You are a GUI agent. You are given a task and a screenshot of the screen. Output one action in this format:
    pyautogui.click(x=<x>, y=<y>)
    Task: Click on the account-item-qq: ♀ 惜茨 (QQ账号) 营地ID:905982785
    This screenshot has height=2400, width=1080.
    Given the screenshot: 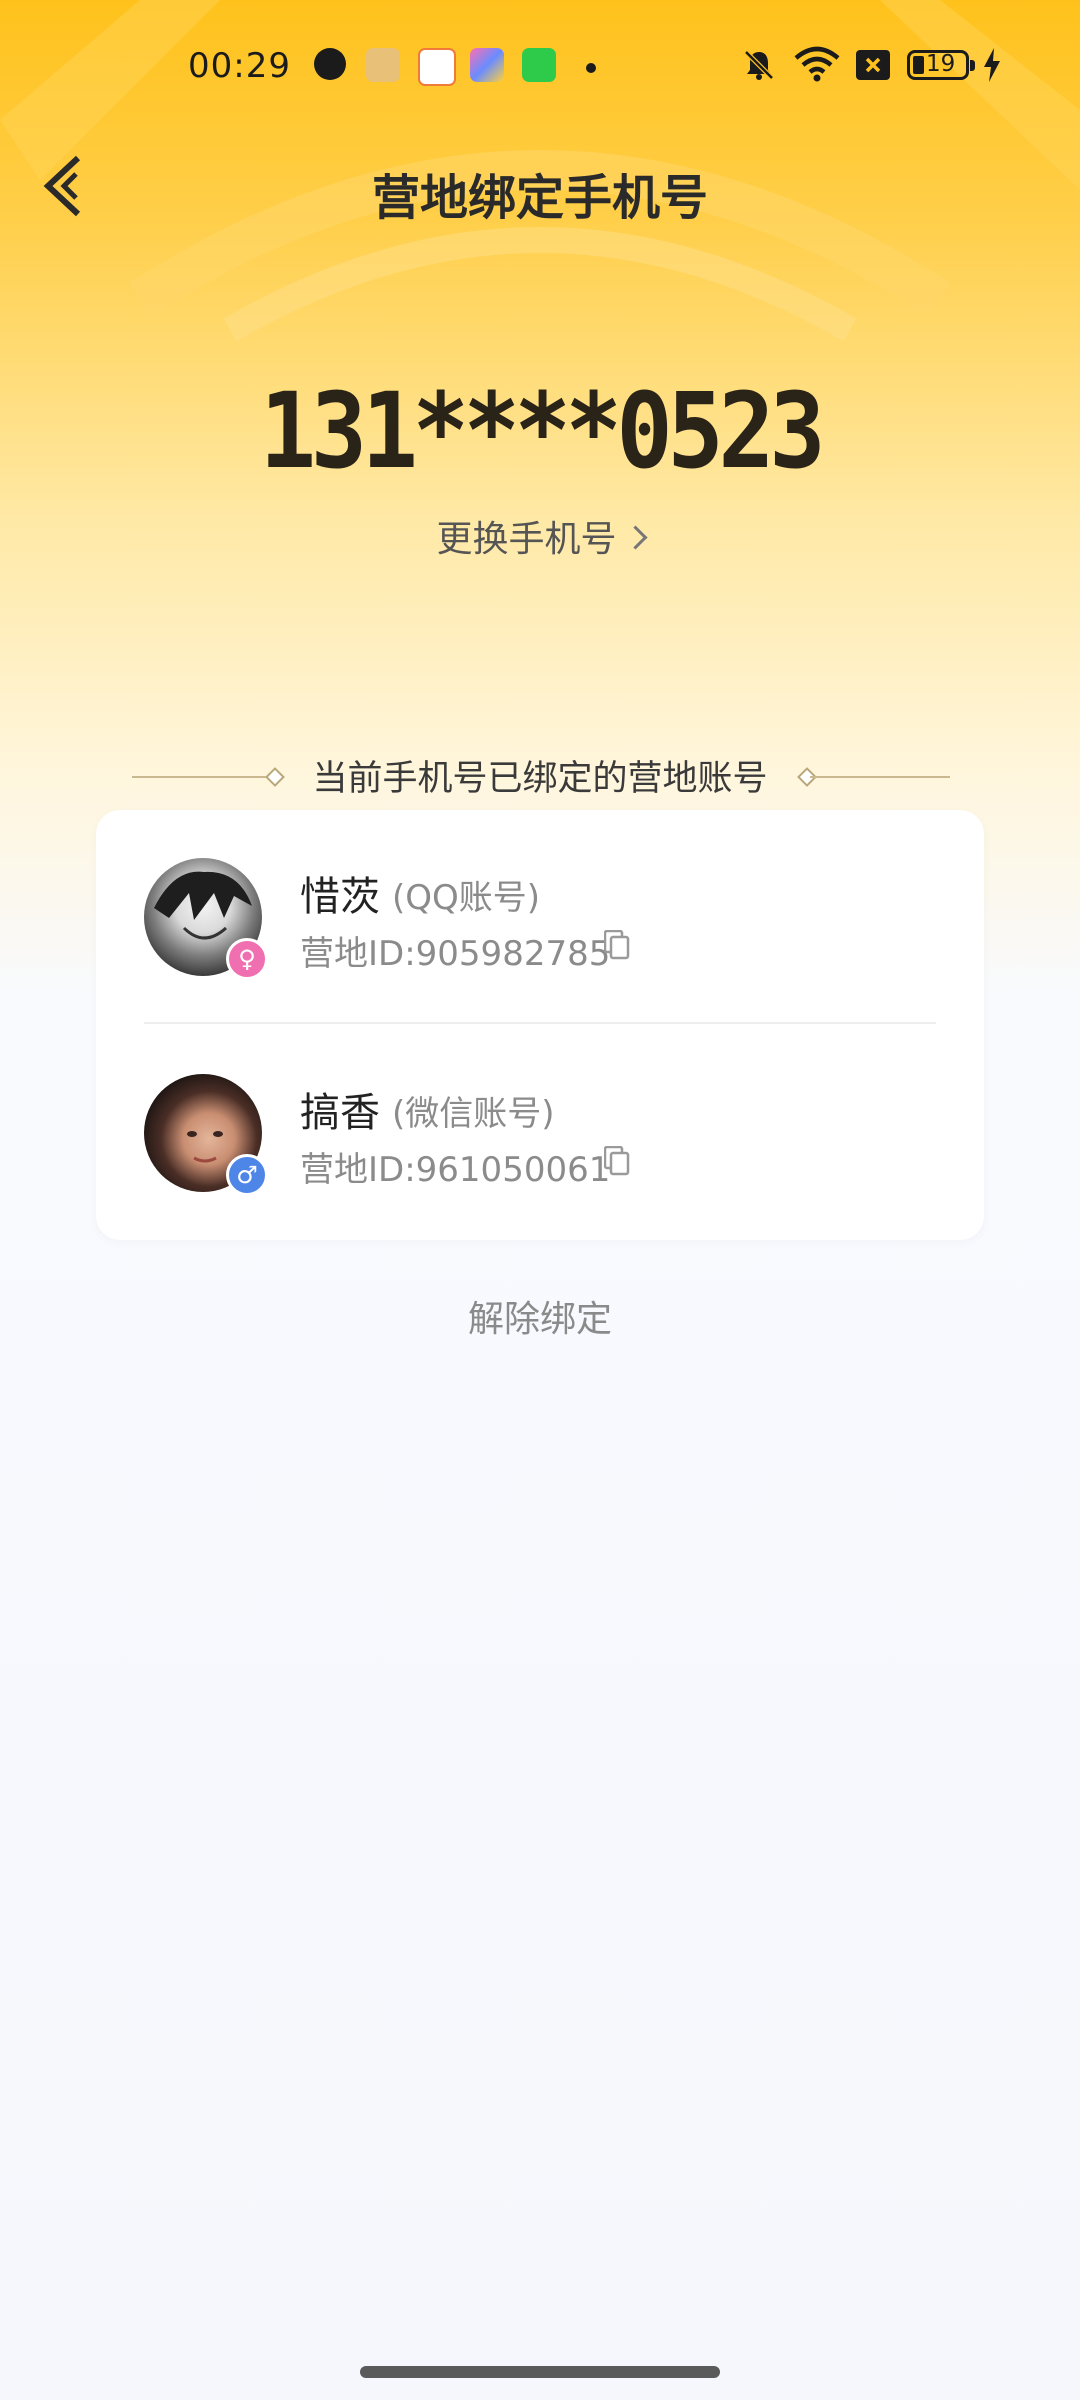 What is the action you would take?
    pyautogui.click(x=540, y=910)
    